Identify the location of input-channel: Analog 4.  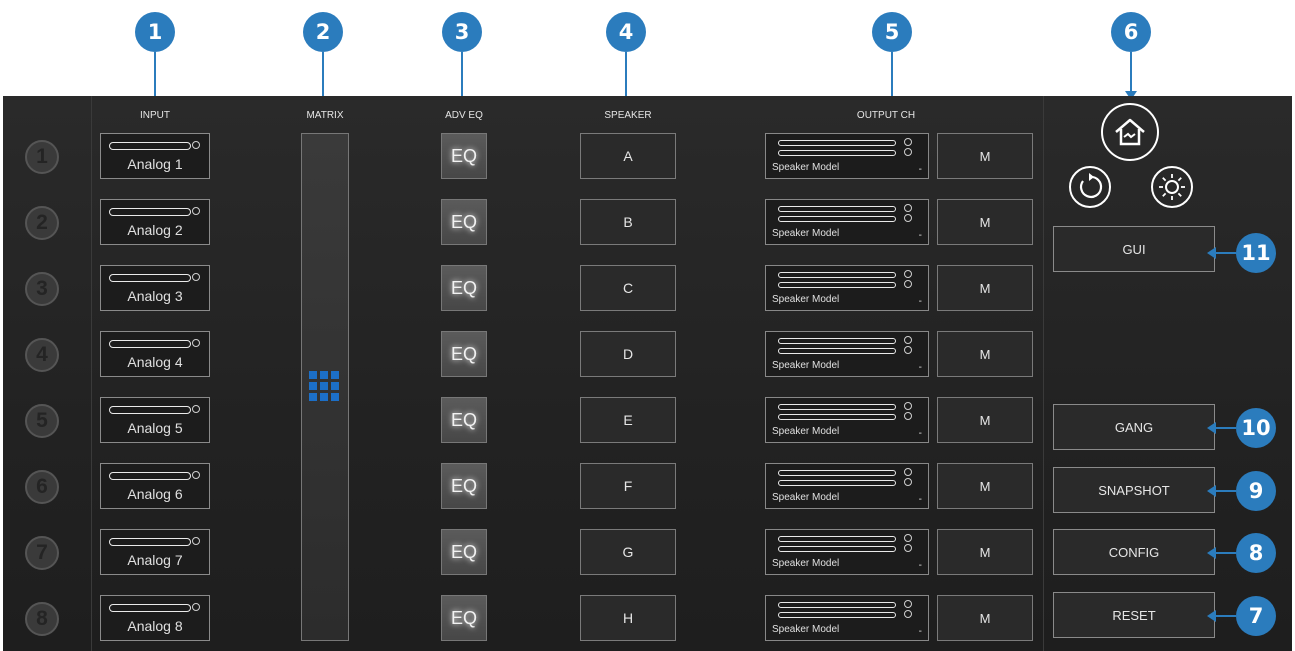
(155, 354).